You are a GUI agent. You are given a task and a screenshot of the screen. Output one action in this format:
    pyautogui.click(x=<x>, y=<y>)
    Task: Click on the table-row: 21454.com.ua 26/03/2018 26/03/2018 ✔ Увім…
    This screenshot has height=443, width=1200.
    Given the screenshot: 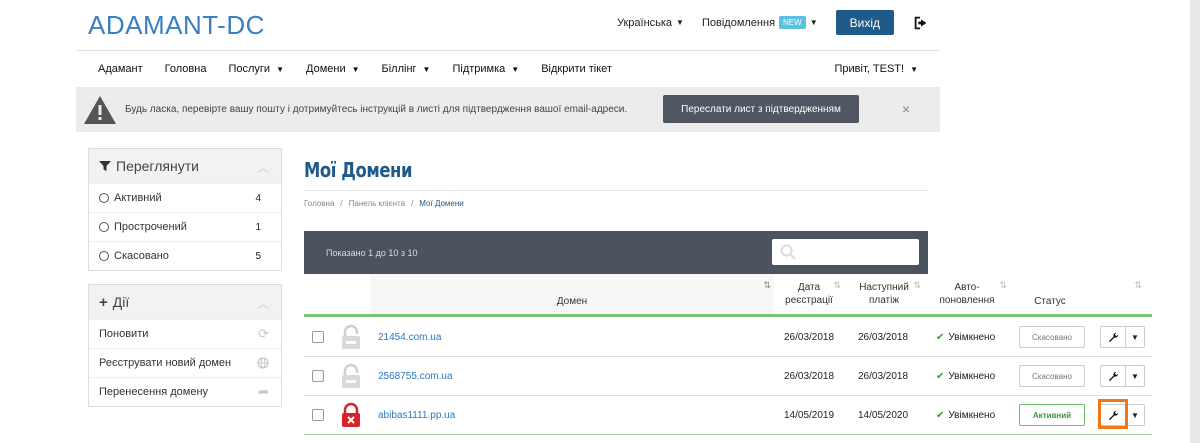 What is the action you would take?
    pyautogui.click(x=728, y=337)
    